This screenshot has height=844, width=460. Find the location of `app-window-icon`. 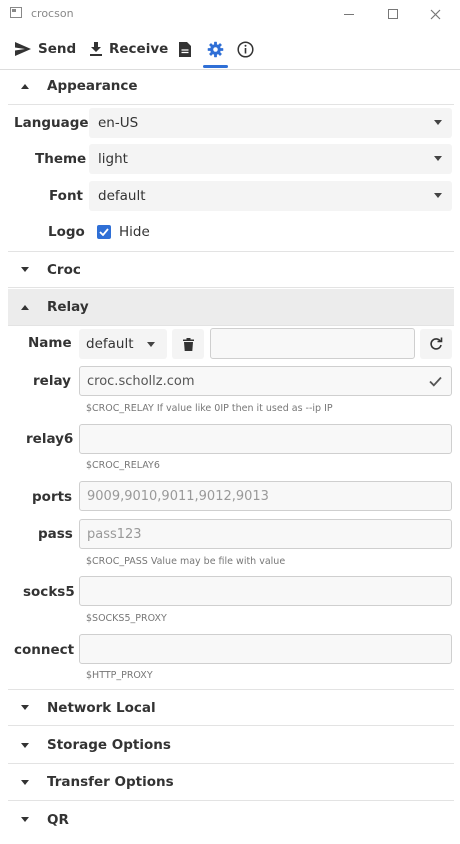

app-window-icon is located at coordinates (16, 12).